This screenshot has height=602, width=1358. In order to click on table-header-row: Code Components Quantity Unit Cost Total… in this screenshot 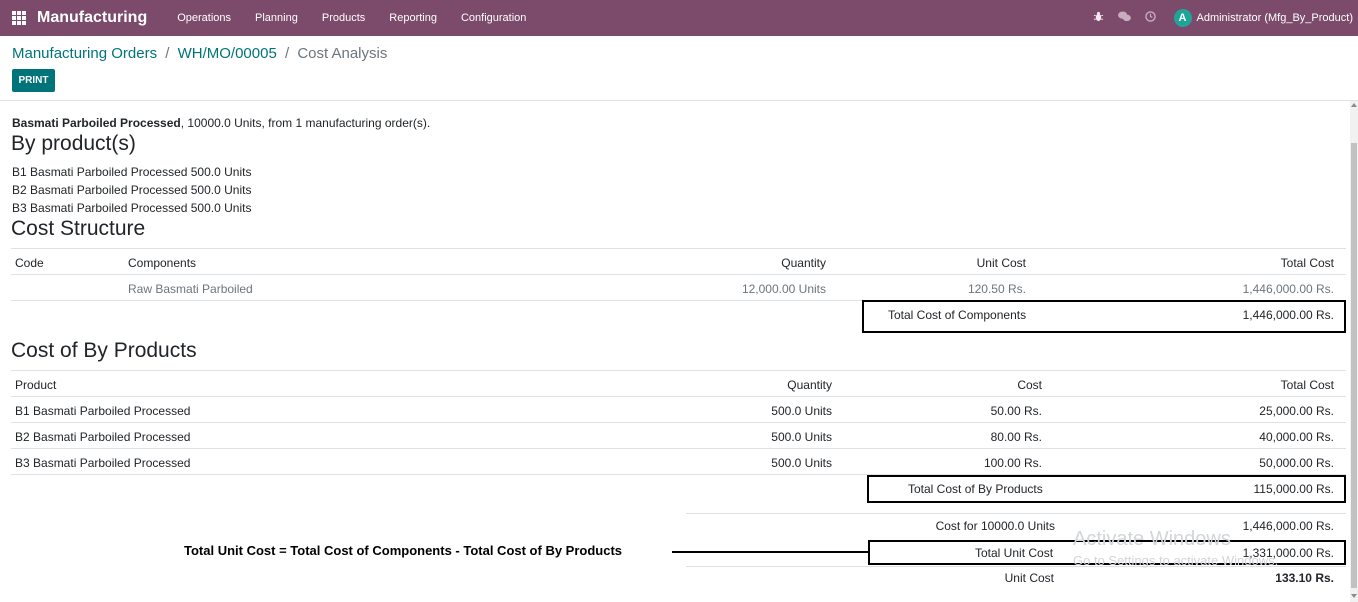, I will do `click(678, 261)`.